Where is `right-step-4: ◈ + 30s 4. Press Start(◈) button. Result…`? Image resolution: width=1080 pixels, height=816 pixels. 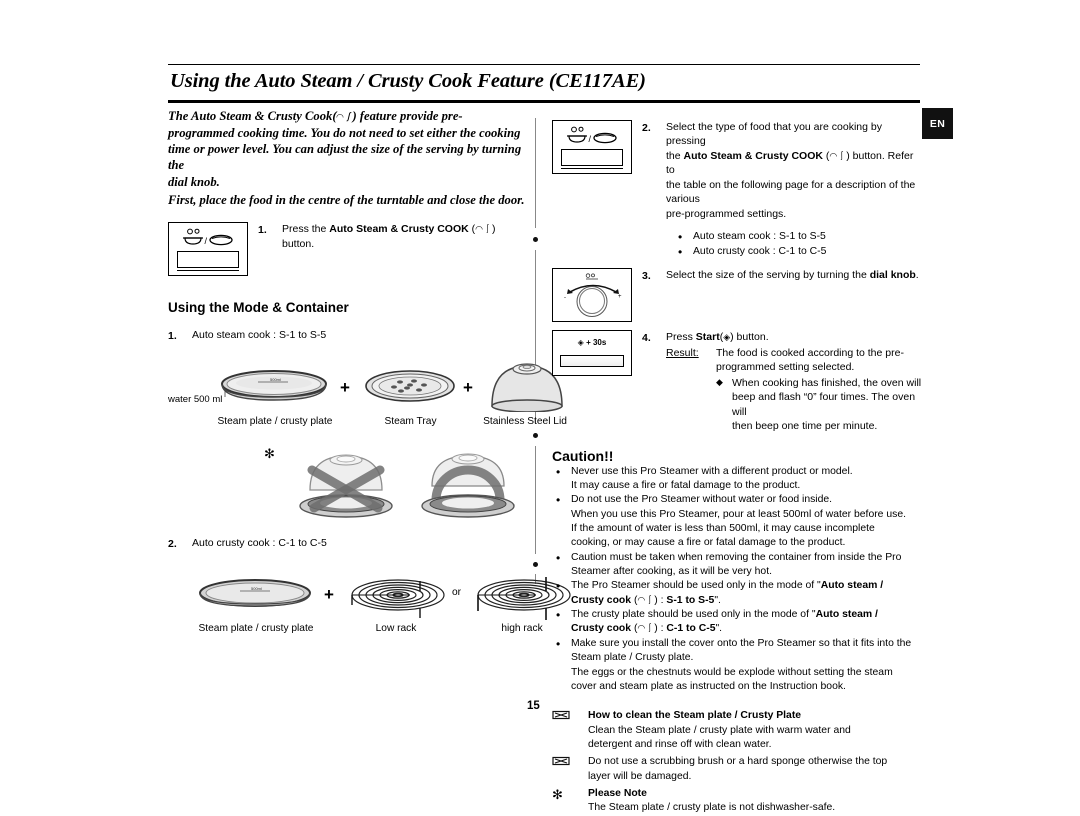 right-step-4: ◈ + 30s 4. Press Start(◈) button. Result… is located at coordinates (737, 381).